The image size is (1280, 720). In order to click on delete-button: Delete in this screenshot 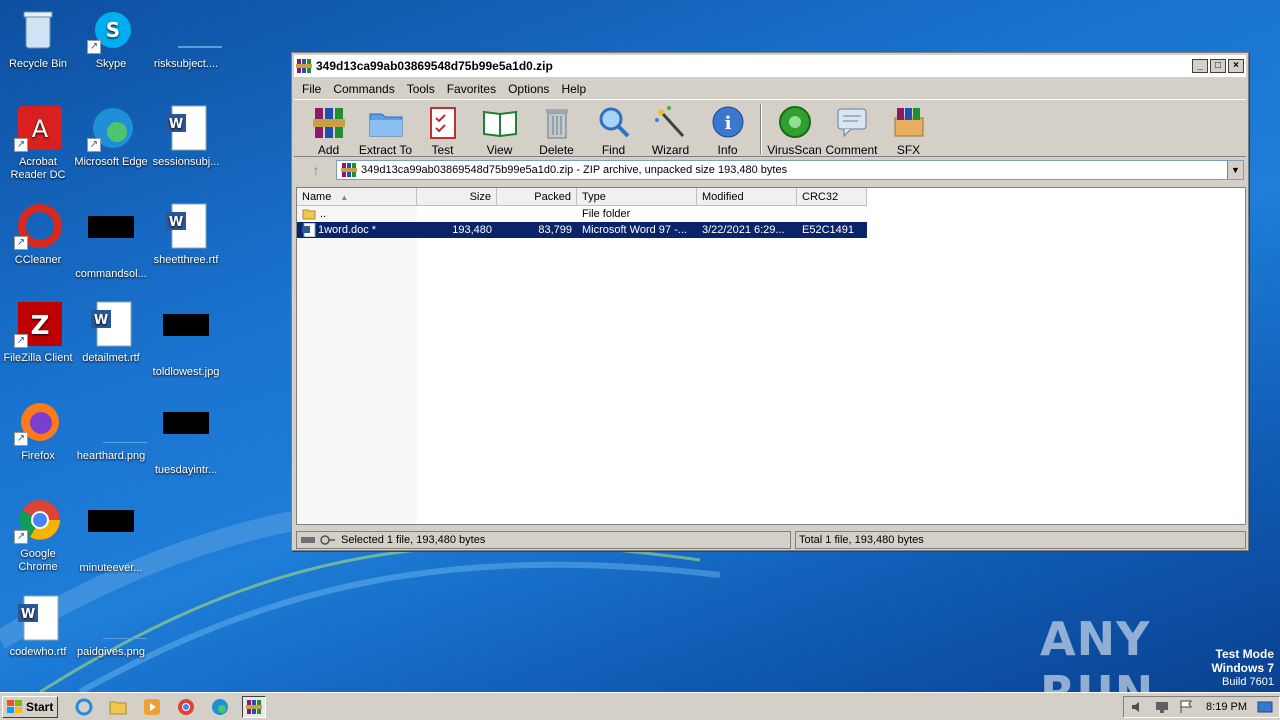, I will do `click(556, 130)`.